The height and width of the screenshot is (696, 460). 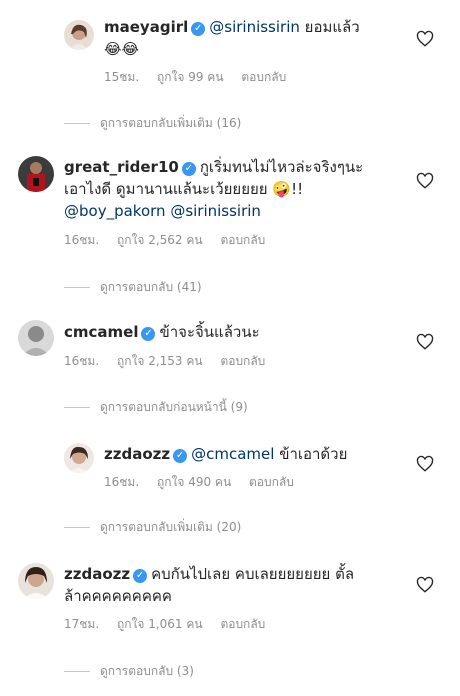 What do you see at coordinates (332, 27) in the screenshot?
I see `comment-body: ยอมแล้ว` at bounding box center [332, 27].